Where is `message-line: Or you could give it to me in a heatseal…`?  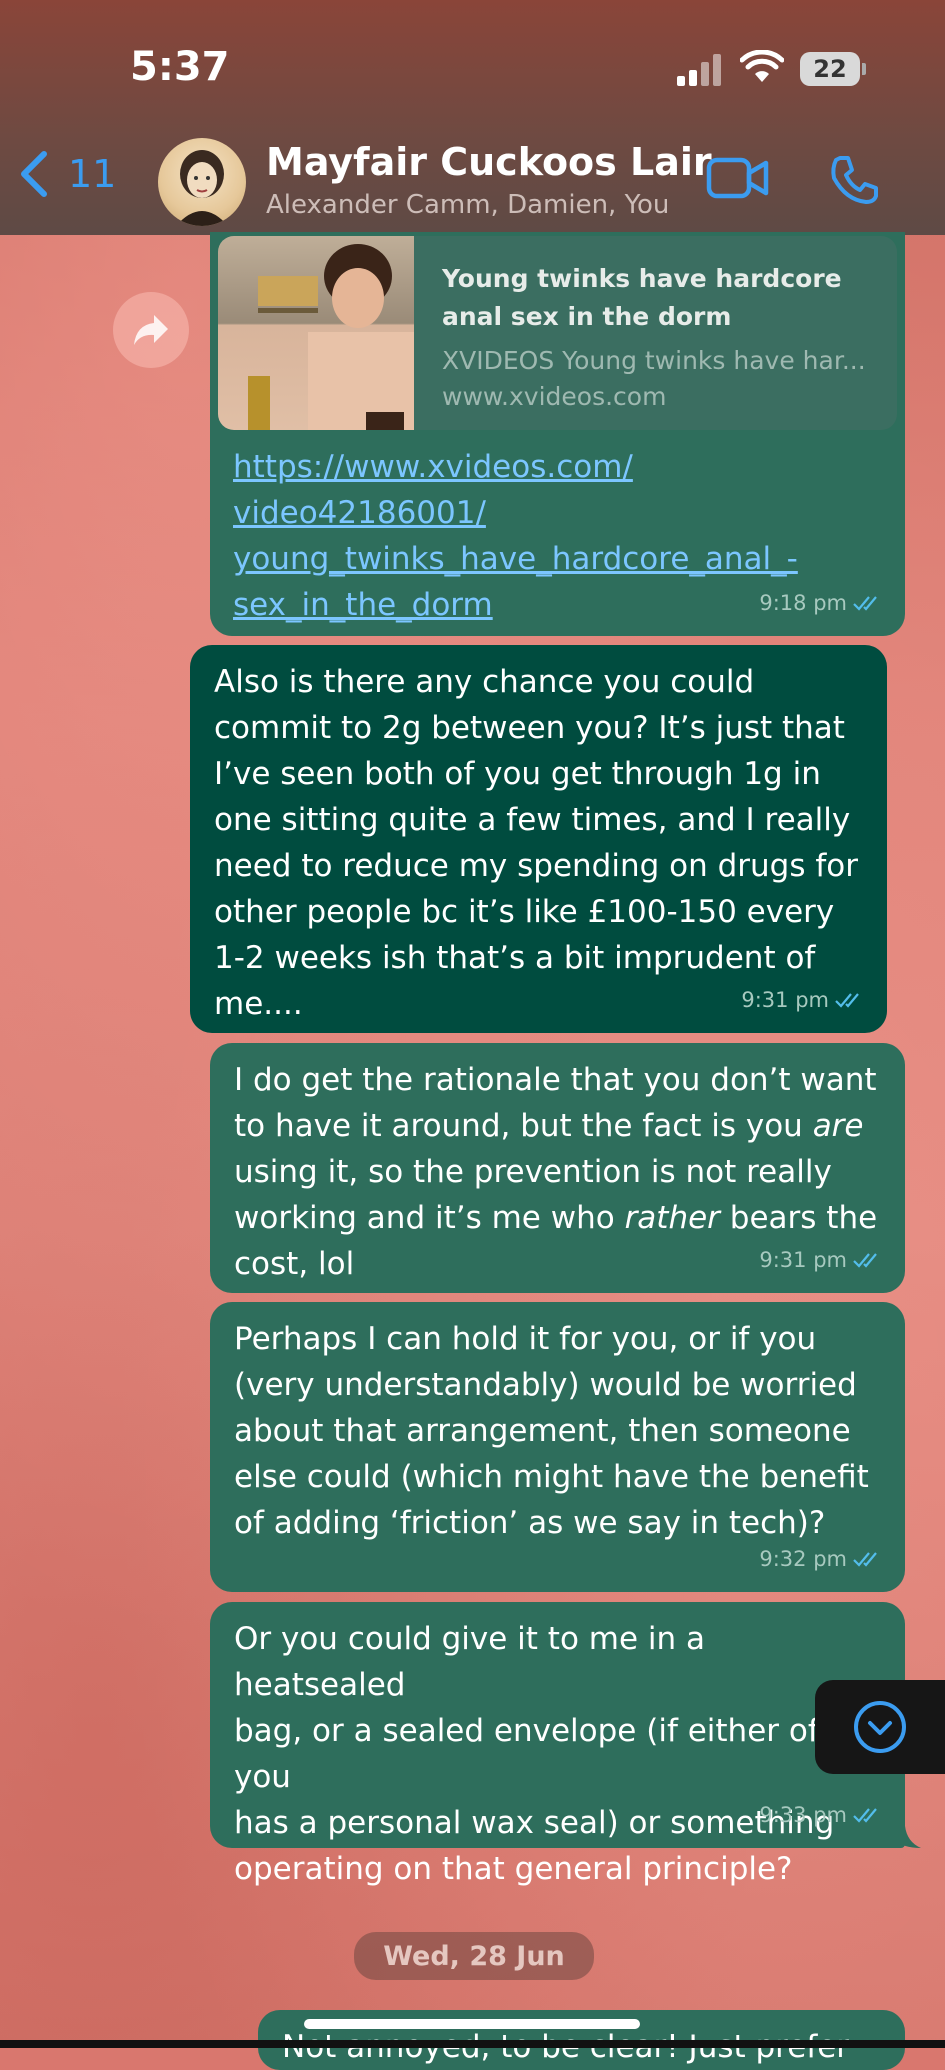
message-line: Or you could give it to me in a heatseal… is located at coordinates (470, 1662).